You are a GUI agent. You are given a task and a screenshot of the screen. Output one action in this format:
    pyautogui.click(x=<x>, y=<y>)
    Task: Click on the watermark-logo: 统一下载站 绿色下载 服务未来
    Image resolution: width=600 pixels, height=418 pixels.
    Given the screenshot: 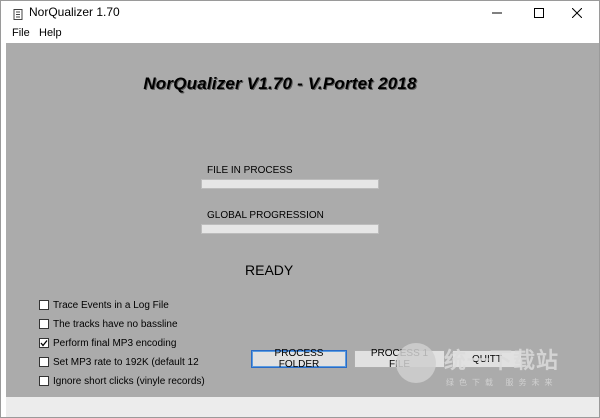 What is the action you would take?
    pyautogui.click(x=496, y=368)
    